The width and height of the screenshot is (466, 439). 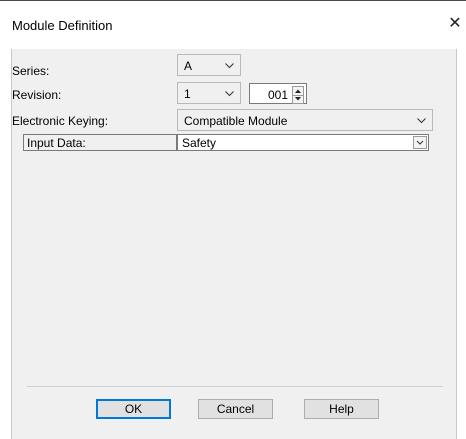 What do you see at coordinates (188, 66) in the screenshot?
I see `series-value: A` at bounding box center [188, 66].